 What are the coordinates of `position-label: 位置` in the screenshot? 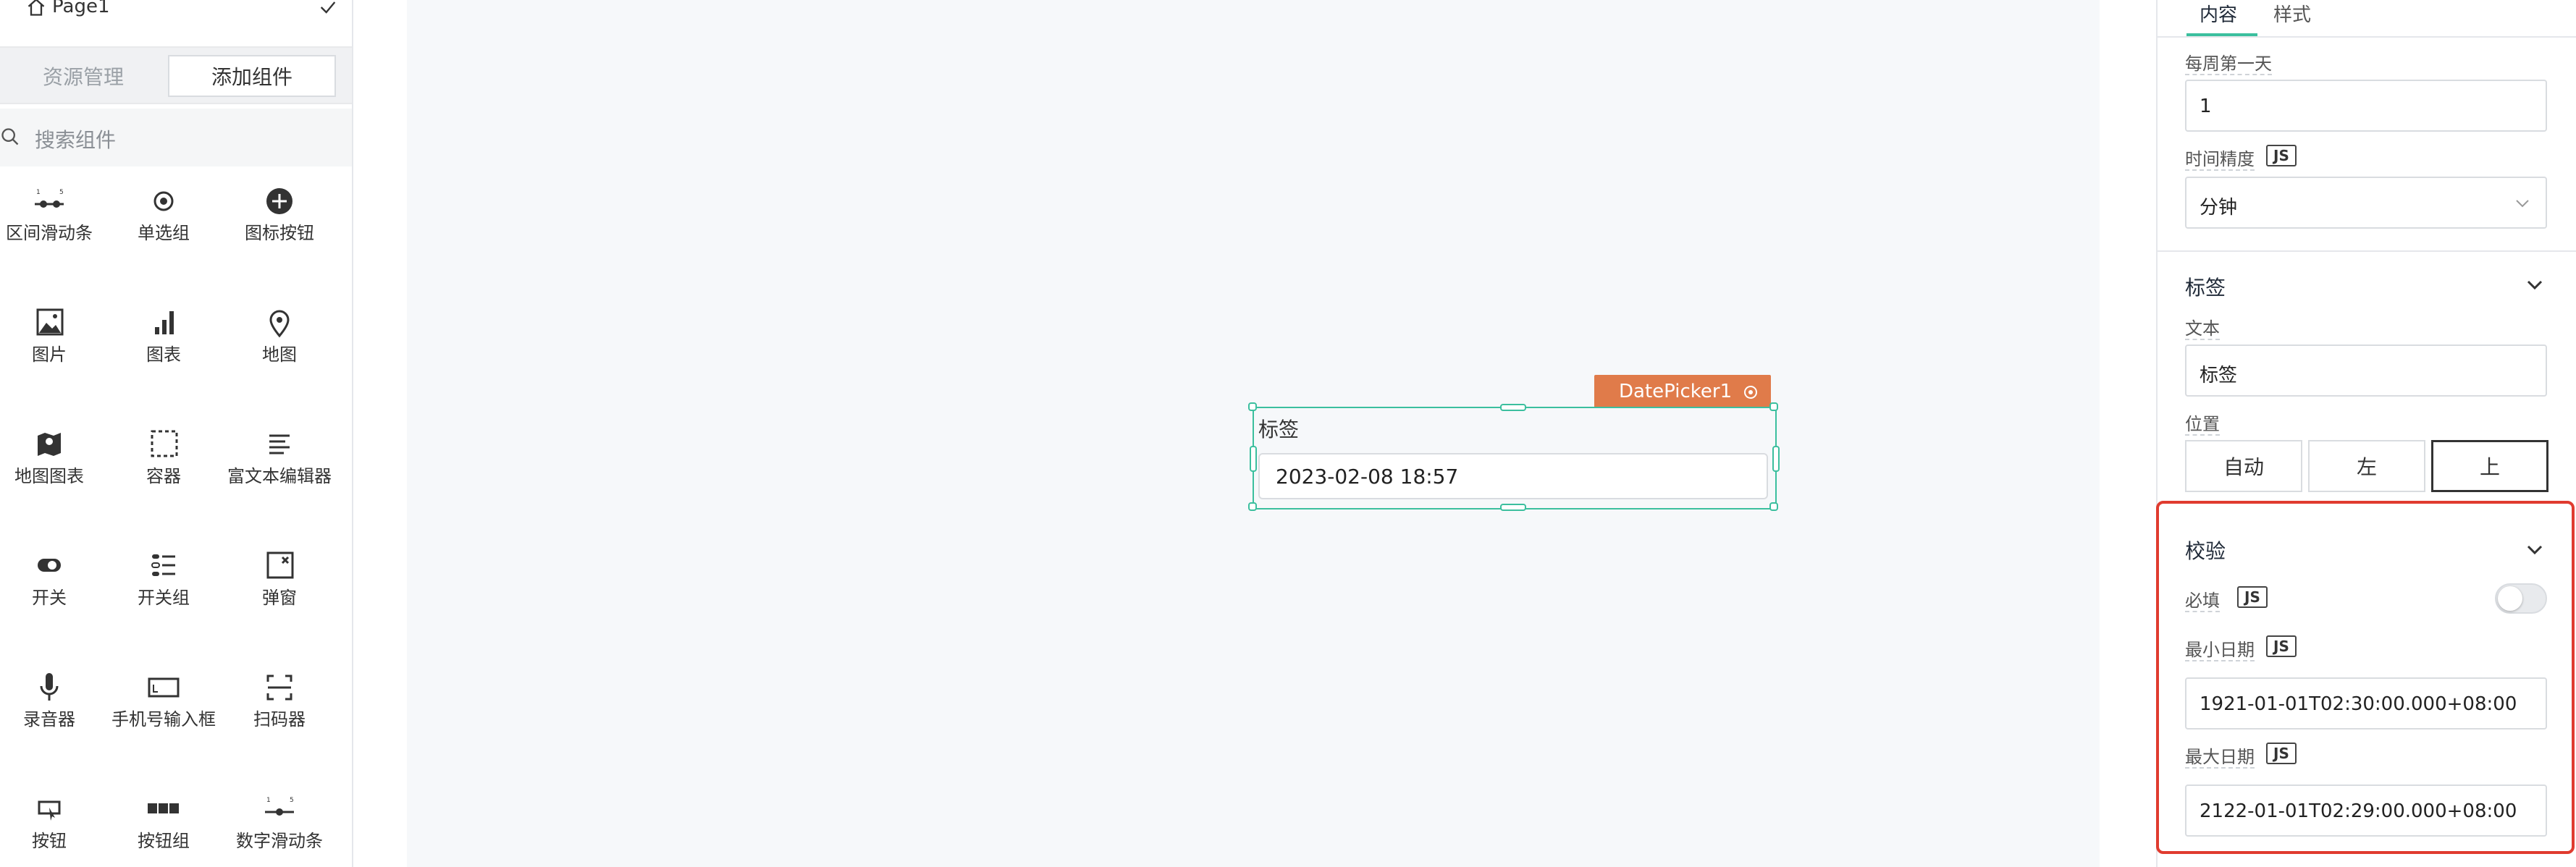 It's located at (2202, 425).